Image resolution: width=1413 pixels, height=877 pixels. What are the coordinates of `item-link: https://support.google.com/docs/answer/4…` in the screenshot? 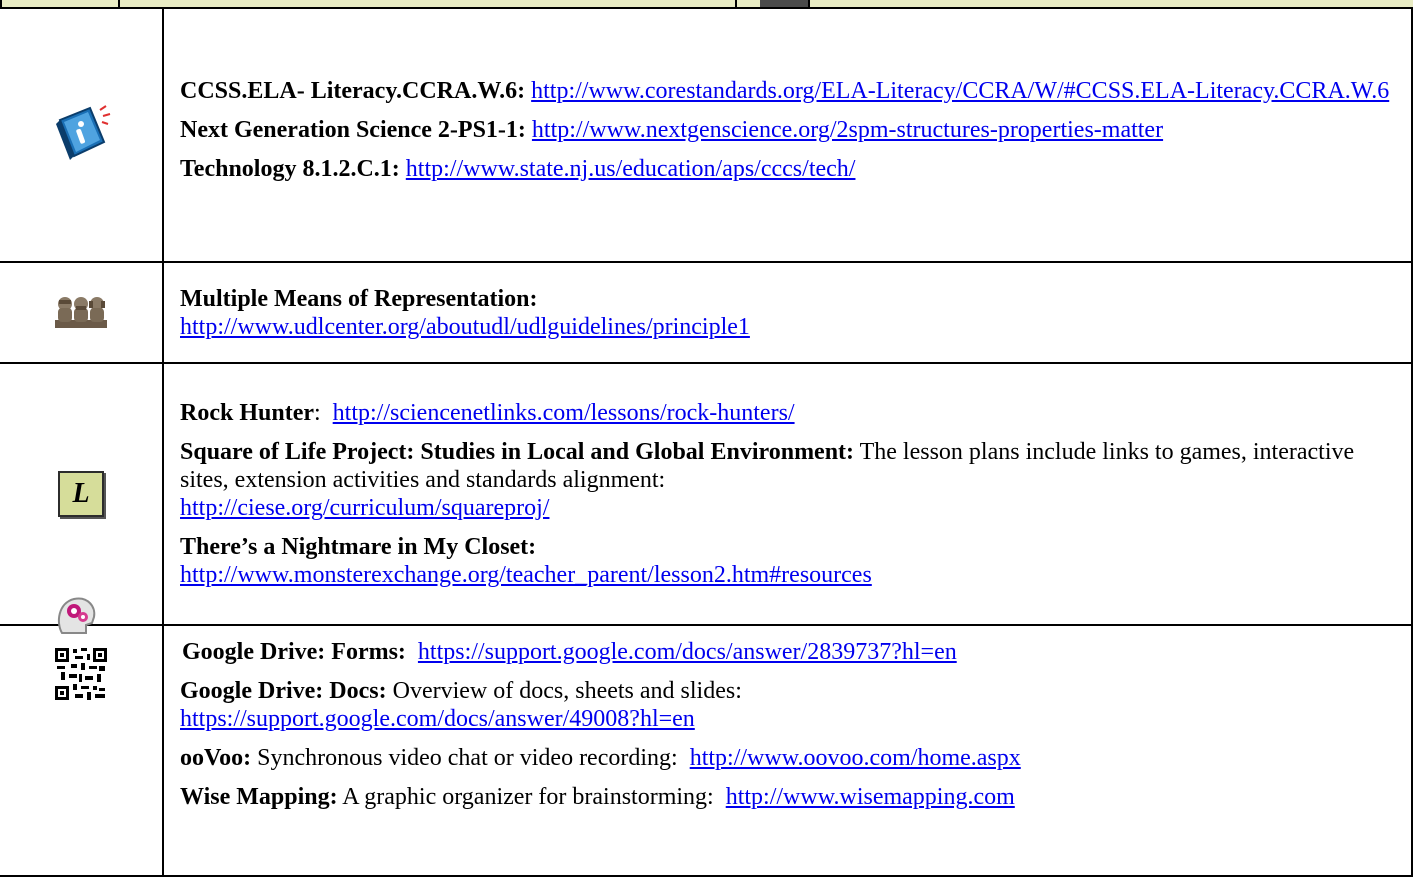 It's located at (437, 719).